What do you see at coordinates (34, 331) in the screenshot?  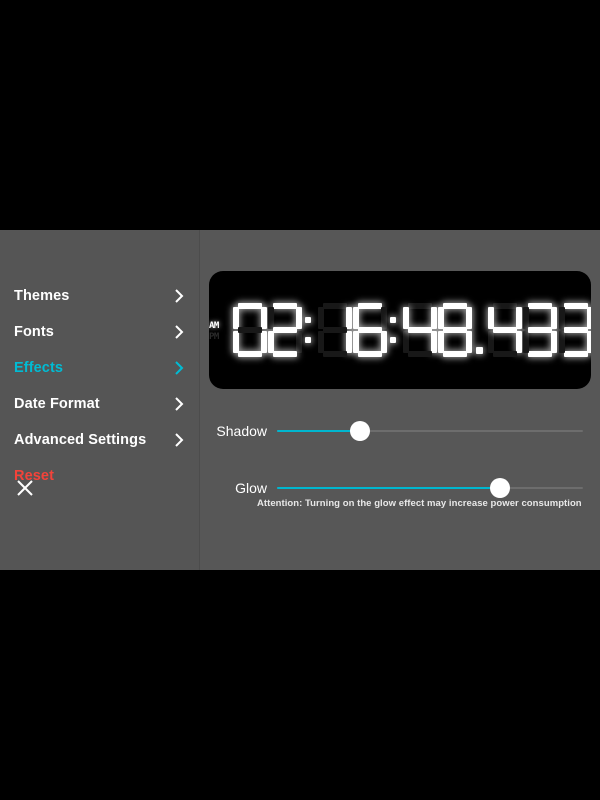 I see `sidebar-item-label: Fonts` at bounding box center [34, 331].